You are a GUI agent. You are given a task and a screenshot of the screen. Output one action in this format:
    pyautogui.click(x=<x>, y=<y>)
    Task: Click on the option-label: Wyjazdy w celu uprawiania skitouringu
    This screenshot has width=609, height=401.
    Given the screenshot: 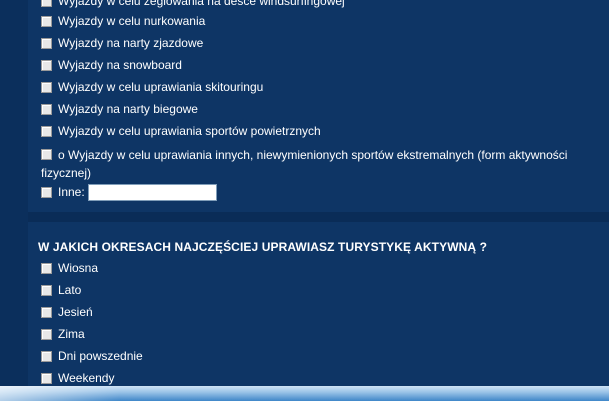 What is the action you would take?
    pyautogui.click(x=161, y=87)
    